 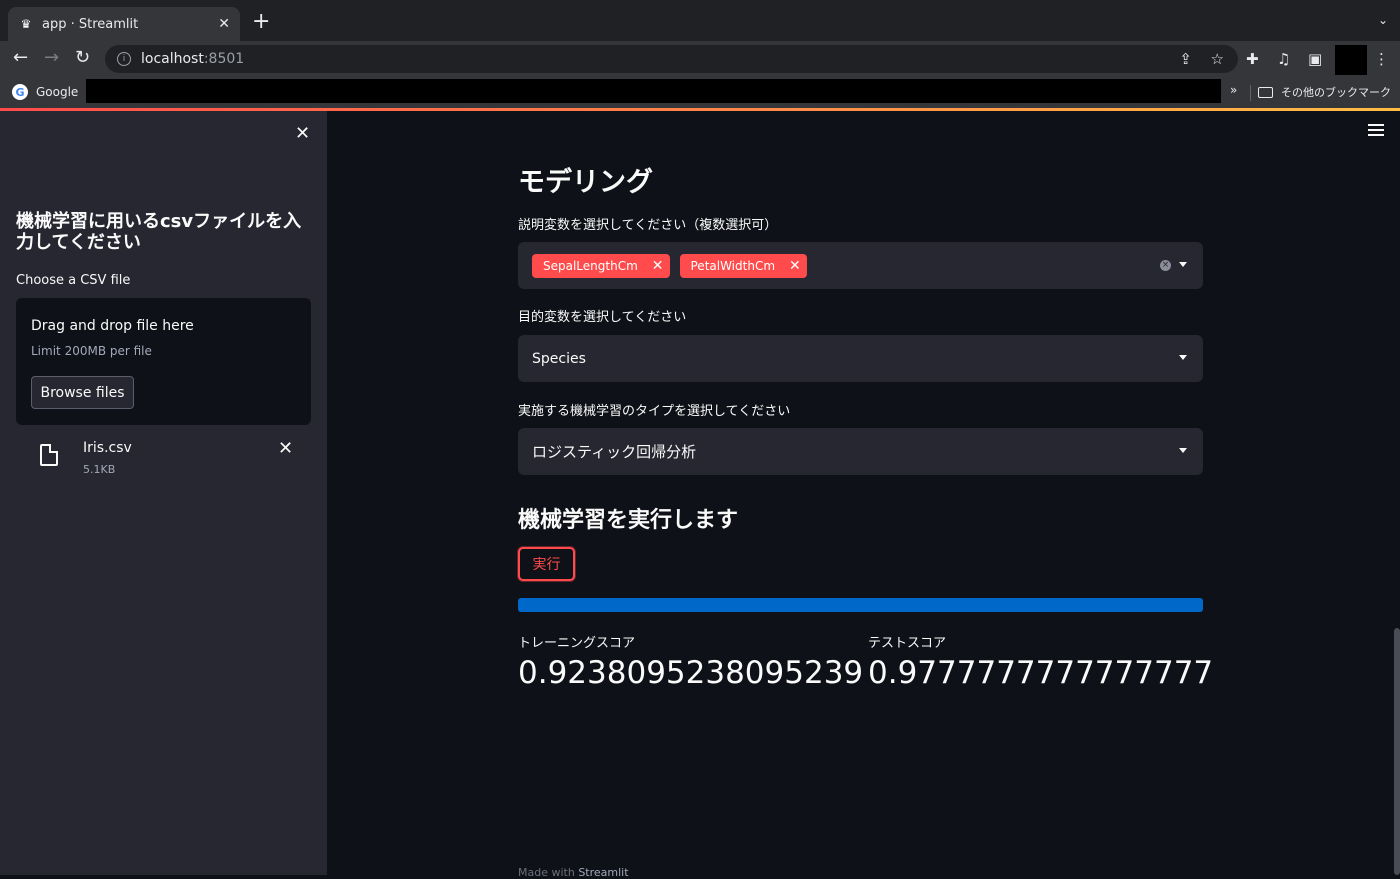 What do you see at coordinates (82, 392) in the screenshot?
I see `browse-files-button: Browse files` at bounding box center [82, 392].